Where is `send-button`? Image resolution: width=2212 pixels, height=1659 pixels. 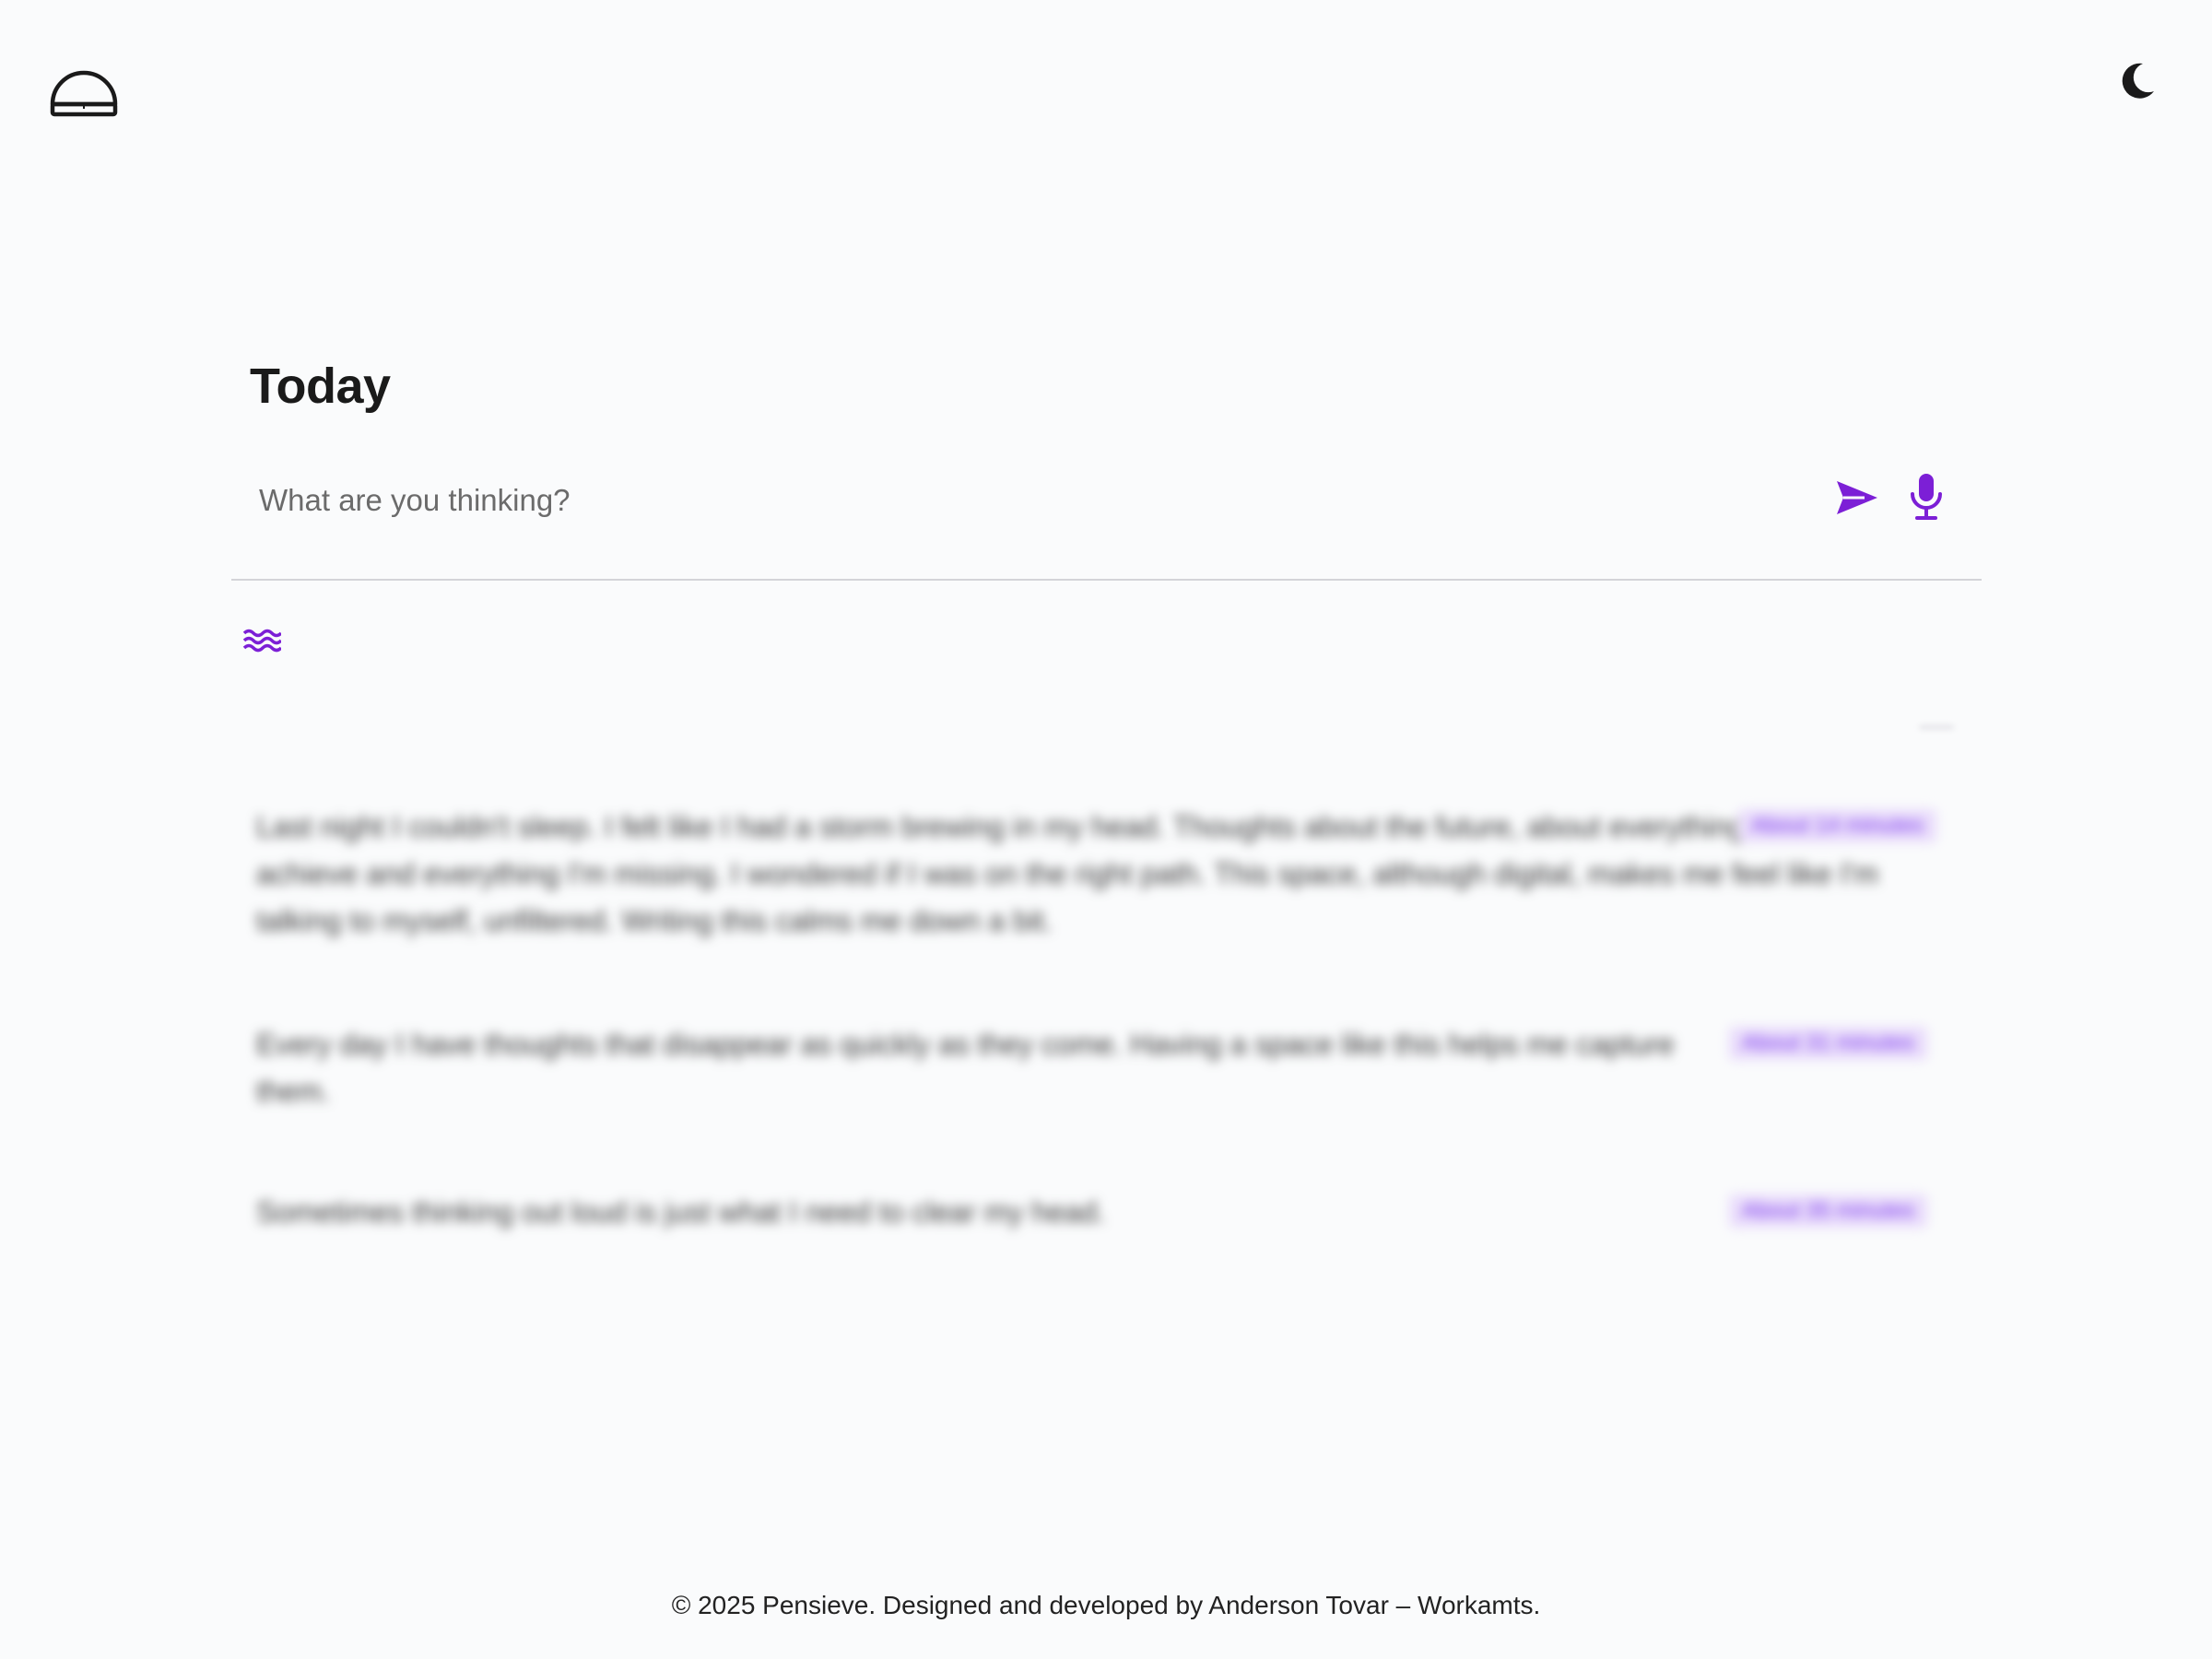 send-button is located at coordinates (1857, 498).